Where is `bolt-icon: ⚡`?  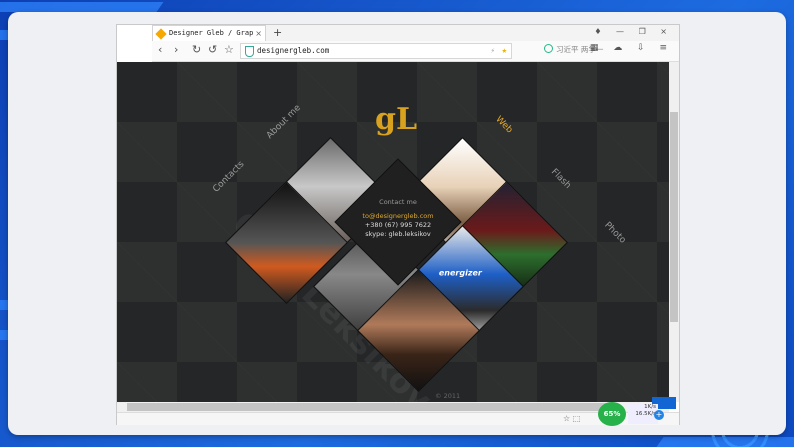 bolt-icon: ⚡ is located at coordinates (492, 51).